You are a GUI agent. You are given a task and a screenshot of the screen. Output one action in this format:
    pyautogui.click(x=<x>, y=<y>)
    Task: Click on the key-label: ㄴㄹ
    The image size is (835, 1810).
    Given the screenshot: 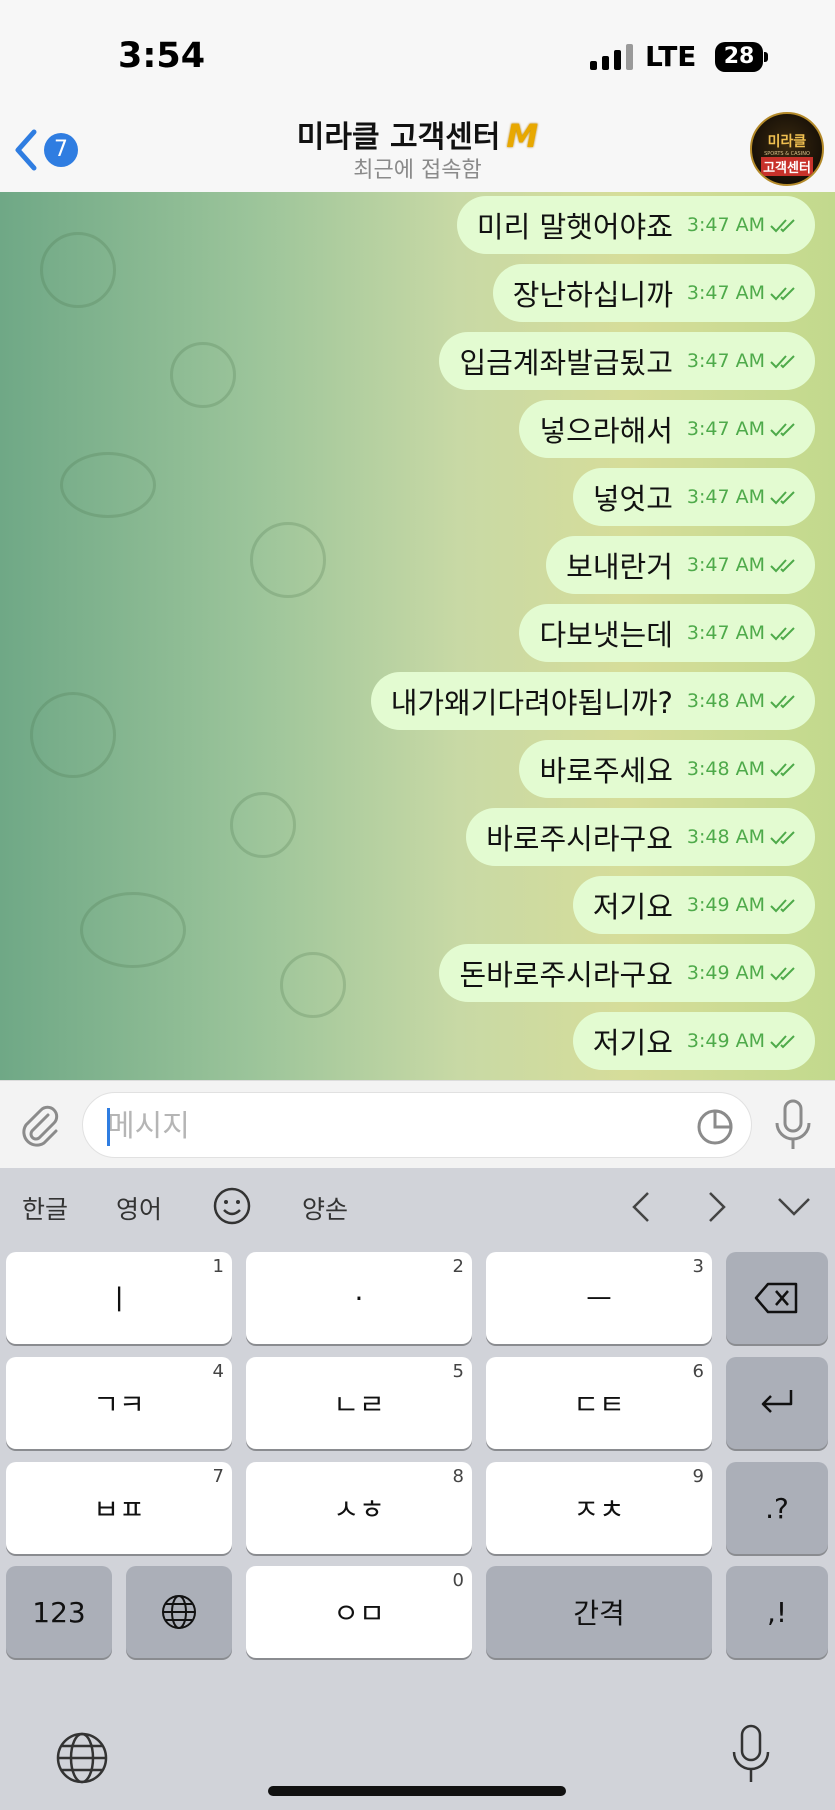 What is the action you would take?
    pyautogui.click(x=359, y=1404)
    